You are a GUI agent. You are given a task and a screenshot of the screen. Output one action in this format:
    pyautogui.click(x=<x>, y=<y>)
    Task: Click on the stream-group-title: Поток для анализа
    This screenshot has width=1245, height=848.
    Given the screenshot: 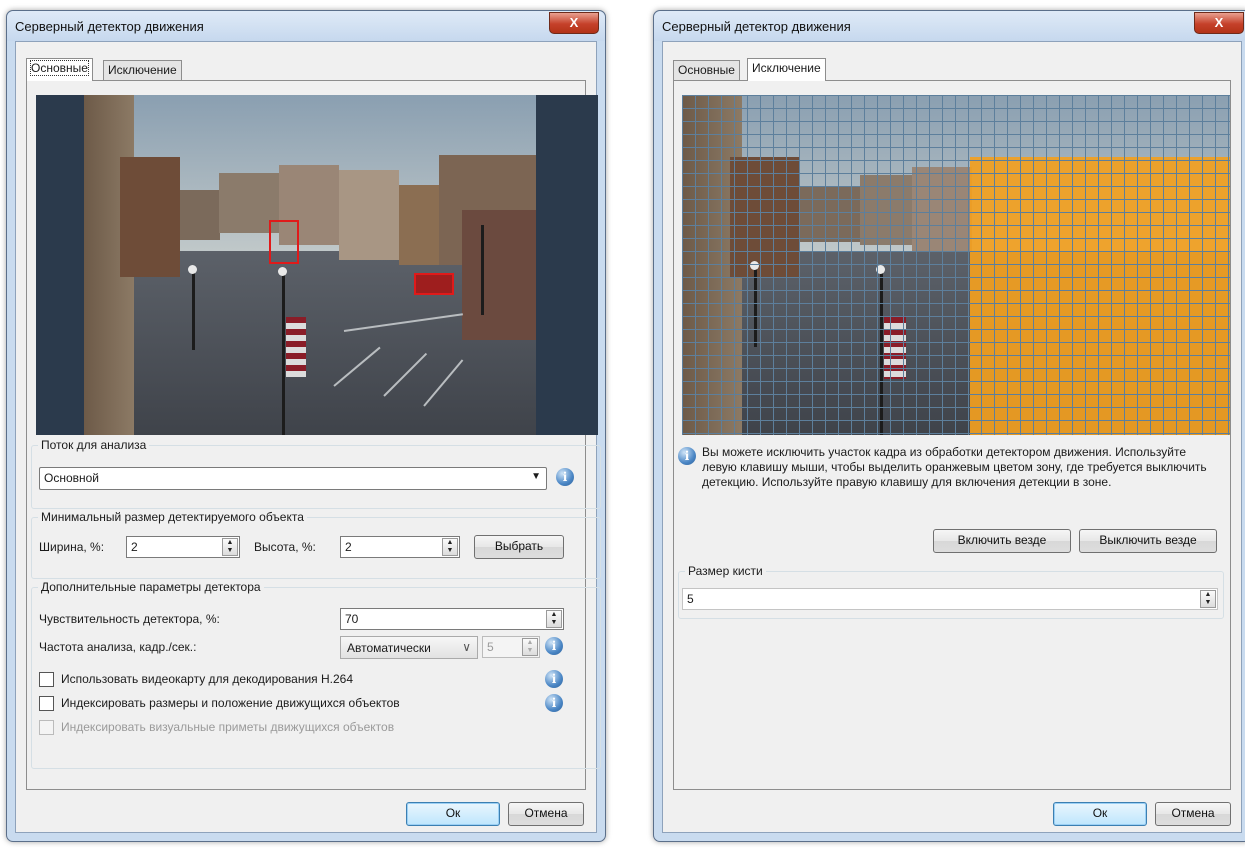 What is the action you would take?
    pyautogui.click(x=94, y=445)
    